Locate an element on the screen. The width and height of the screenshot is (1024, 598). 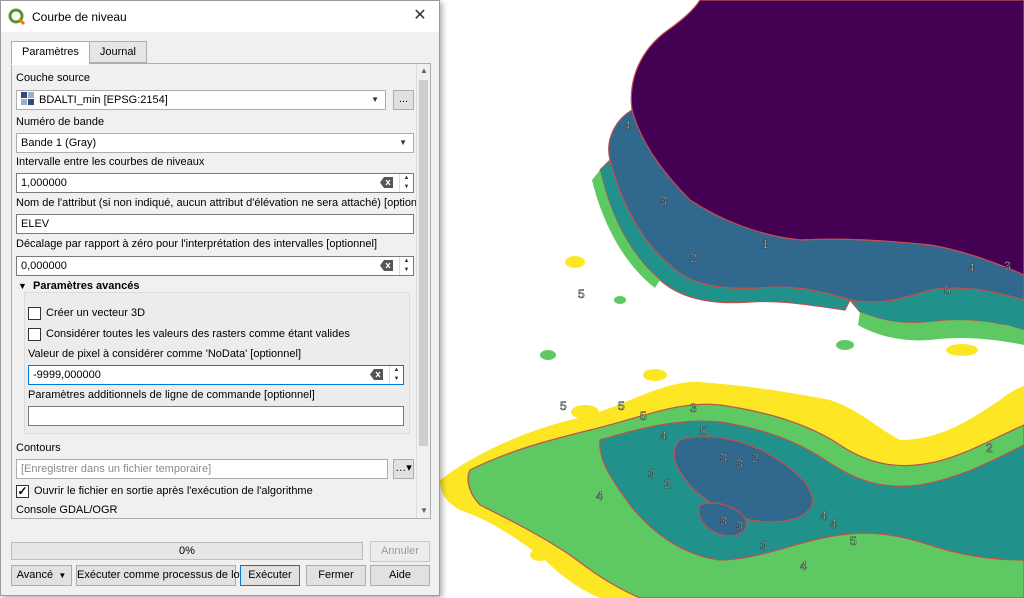
interval-spinner: ▲ ▼ is located at coordinates (406, 183).